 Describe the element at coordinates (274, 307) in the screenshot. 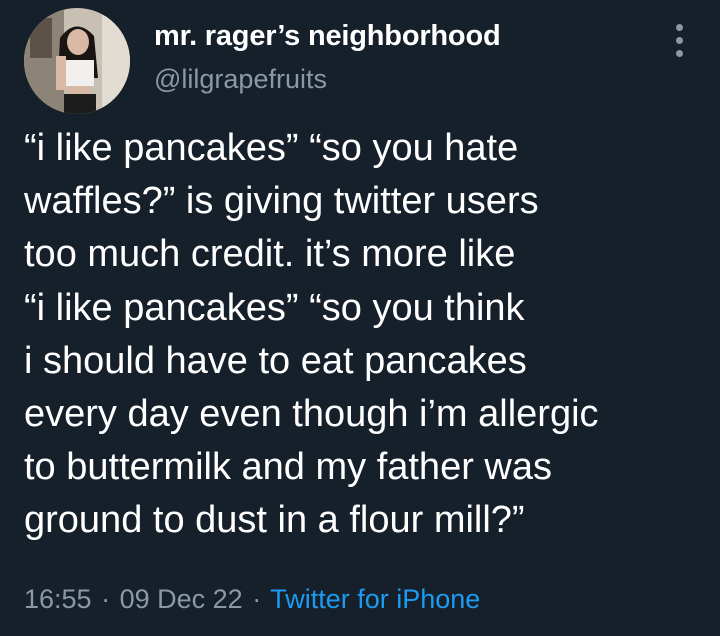

I see `tweet-text-line: “i like pancakes” “so you think` at that location.